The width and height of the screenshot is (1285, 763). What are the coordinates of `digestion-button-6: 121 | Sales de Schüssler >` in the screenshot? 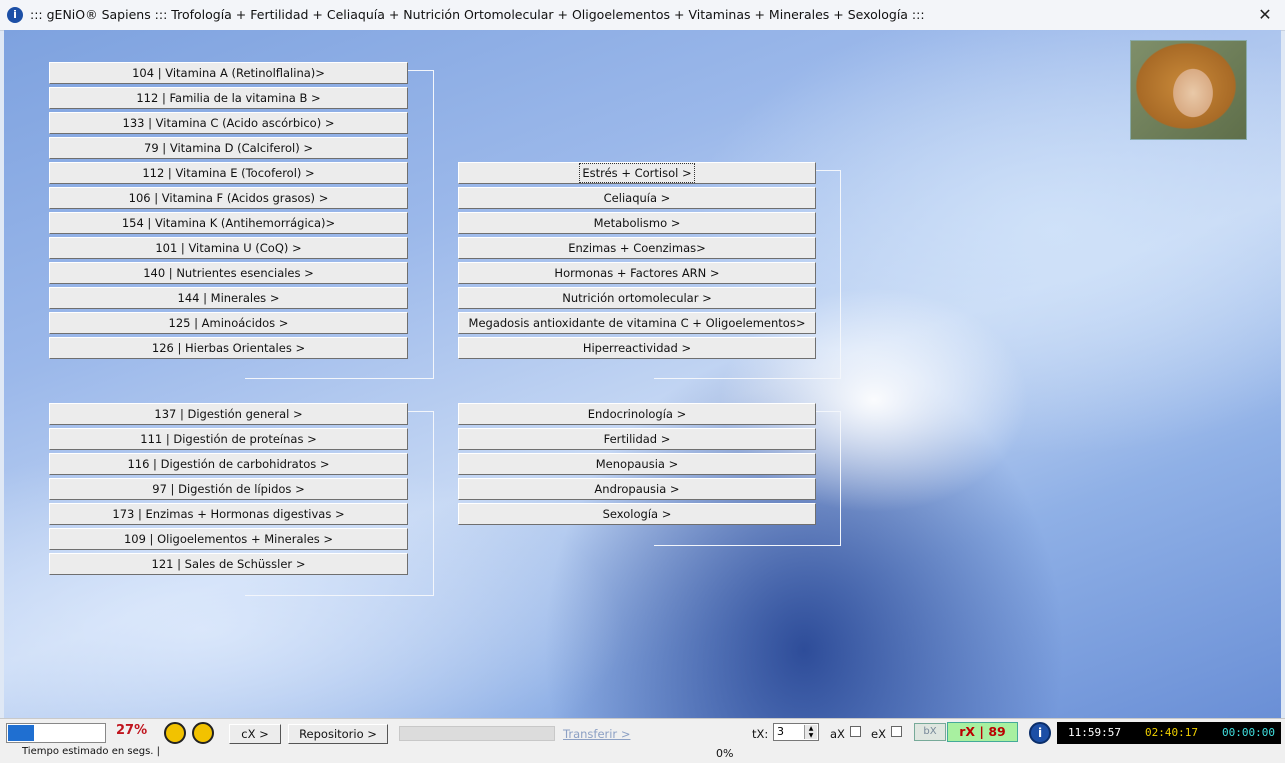 It's located at (228, 564).